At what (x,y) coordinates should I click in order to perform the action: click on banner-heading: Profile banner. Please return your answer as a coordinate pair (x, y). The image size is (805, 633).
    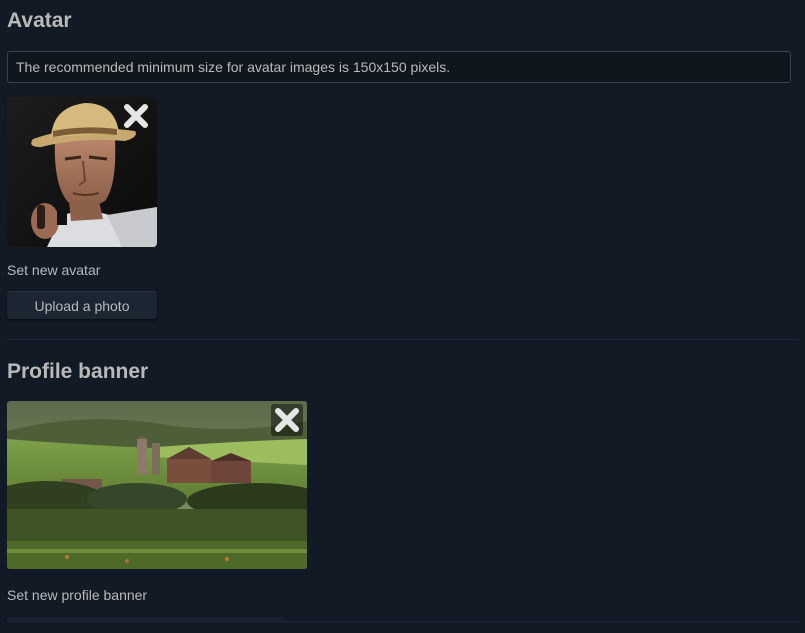
    Looking at the image, I should click on (78, 371).